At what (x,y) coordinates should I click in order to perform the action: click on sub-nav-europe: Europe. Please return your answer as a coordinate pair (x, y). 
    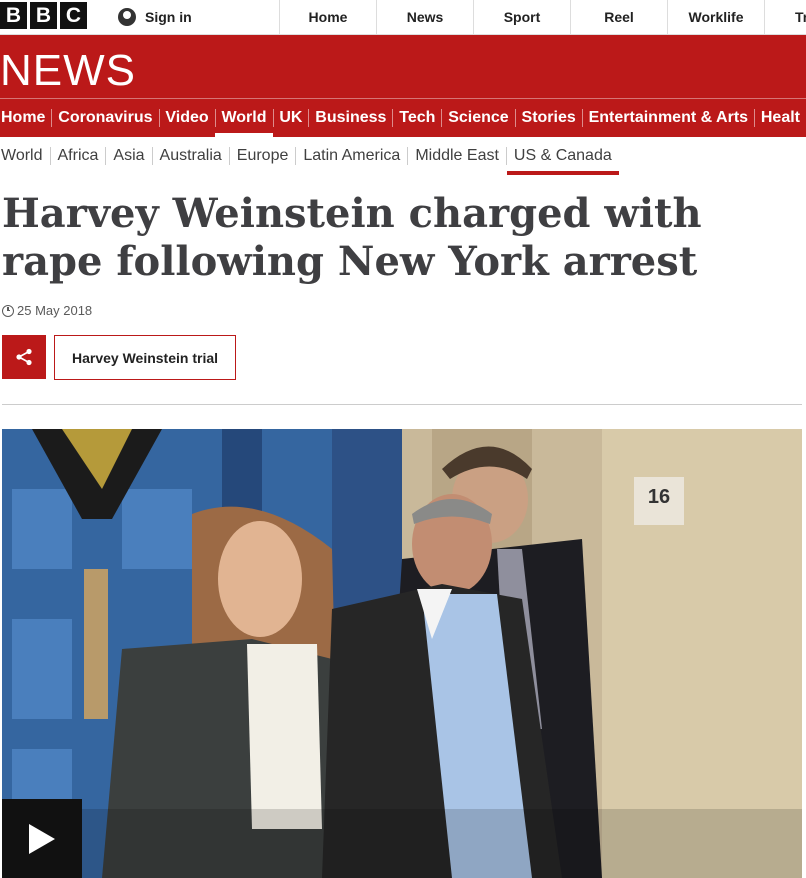
    Looking at the image, I should click on (263, 156).